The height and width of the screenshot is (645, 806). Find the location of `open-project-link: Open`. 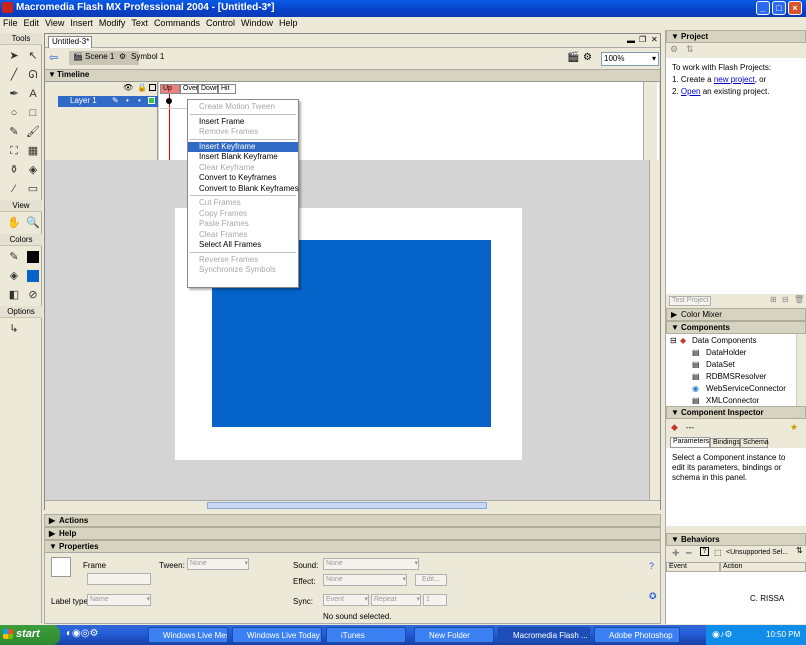

open-project-link: Open is located at coordinates (691, 91).